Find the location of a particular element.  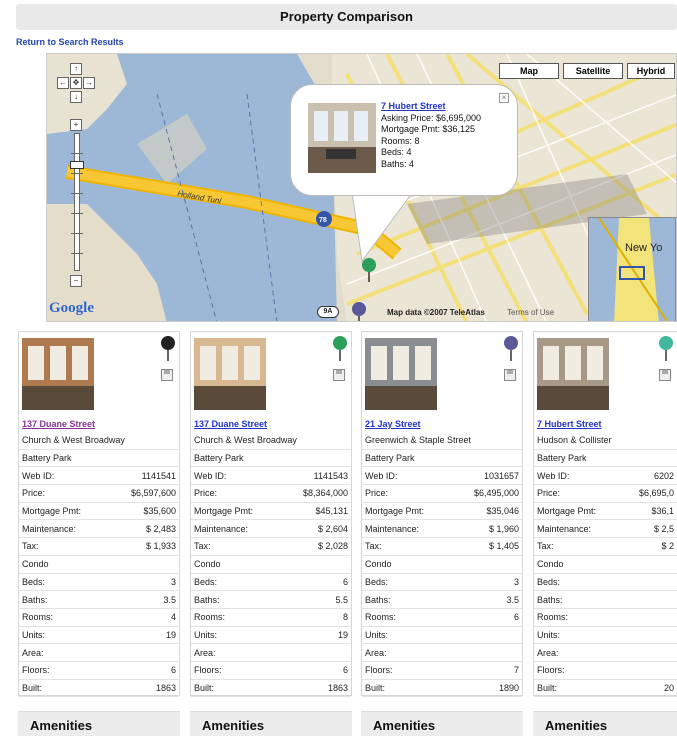

close-icon: × is located at coordinates (504, 98).